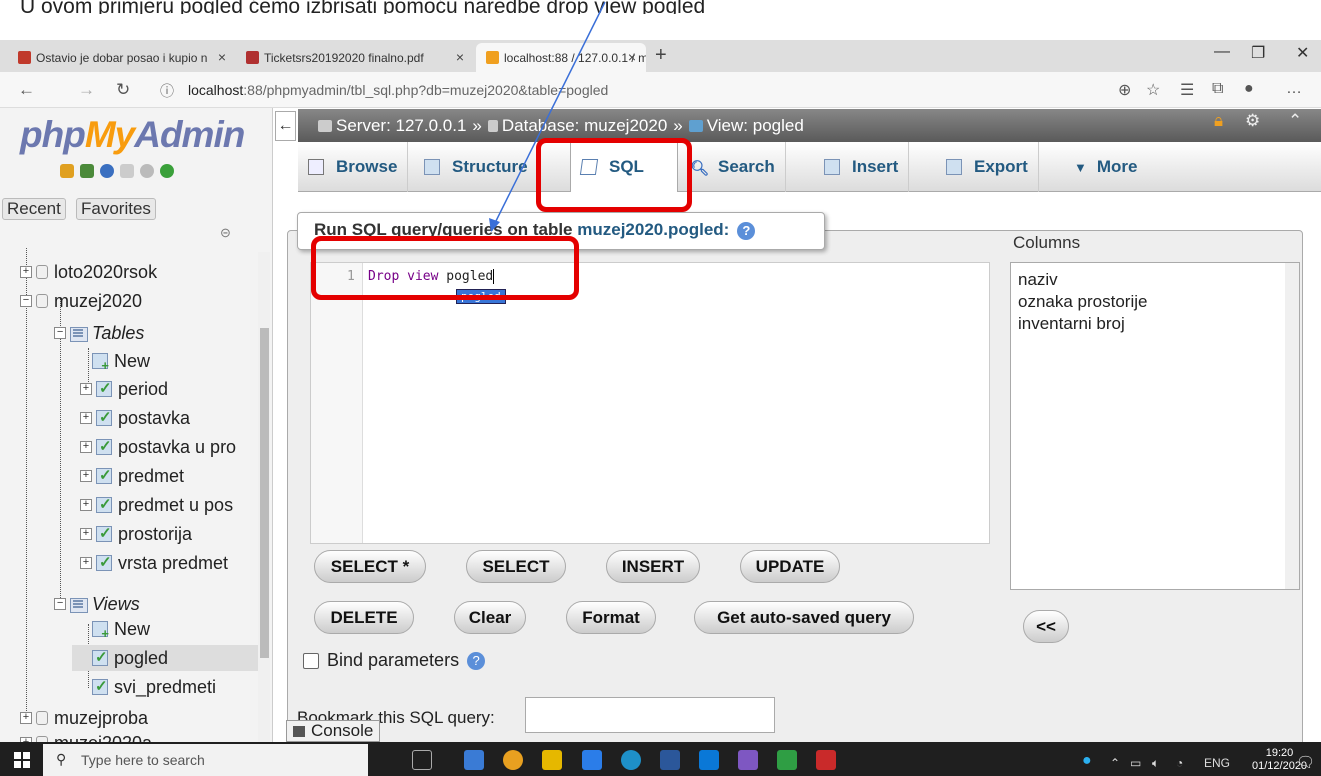 The width and height of the screenshot is (1321, 776). I want to click on forward-icon: →, so click(86, 90).